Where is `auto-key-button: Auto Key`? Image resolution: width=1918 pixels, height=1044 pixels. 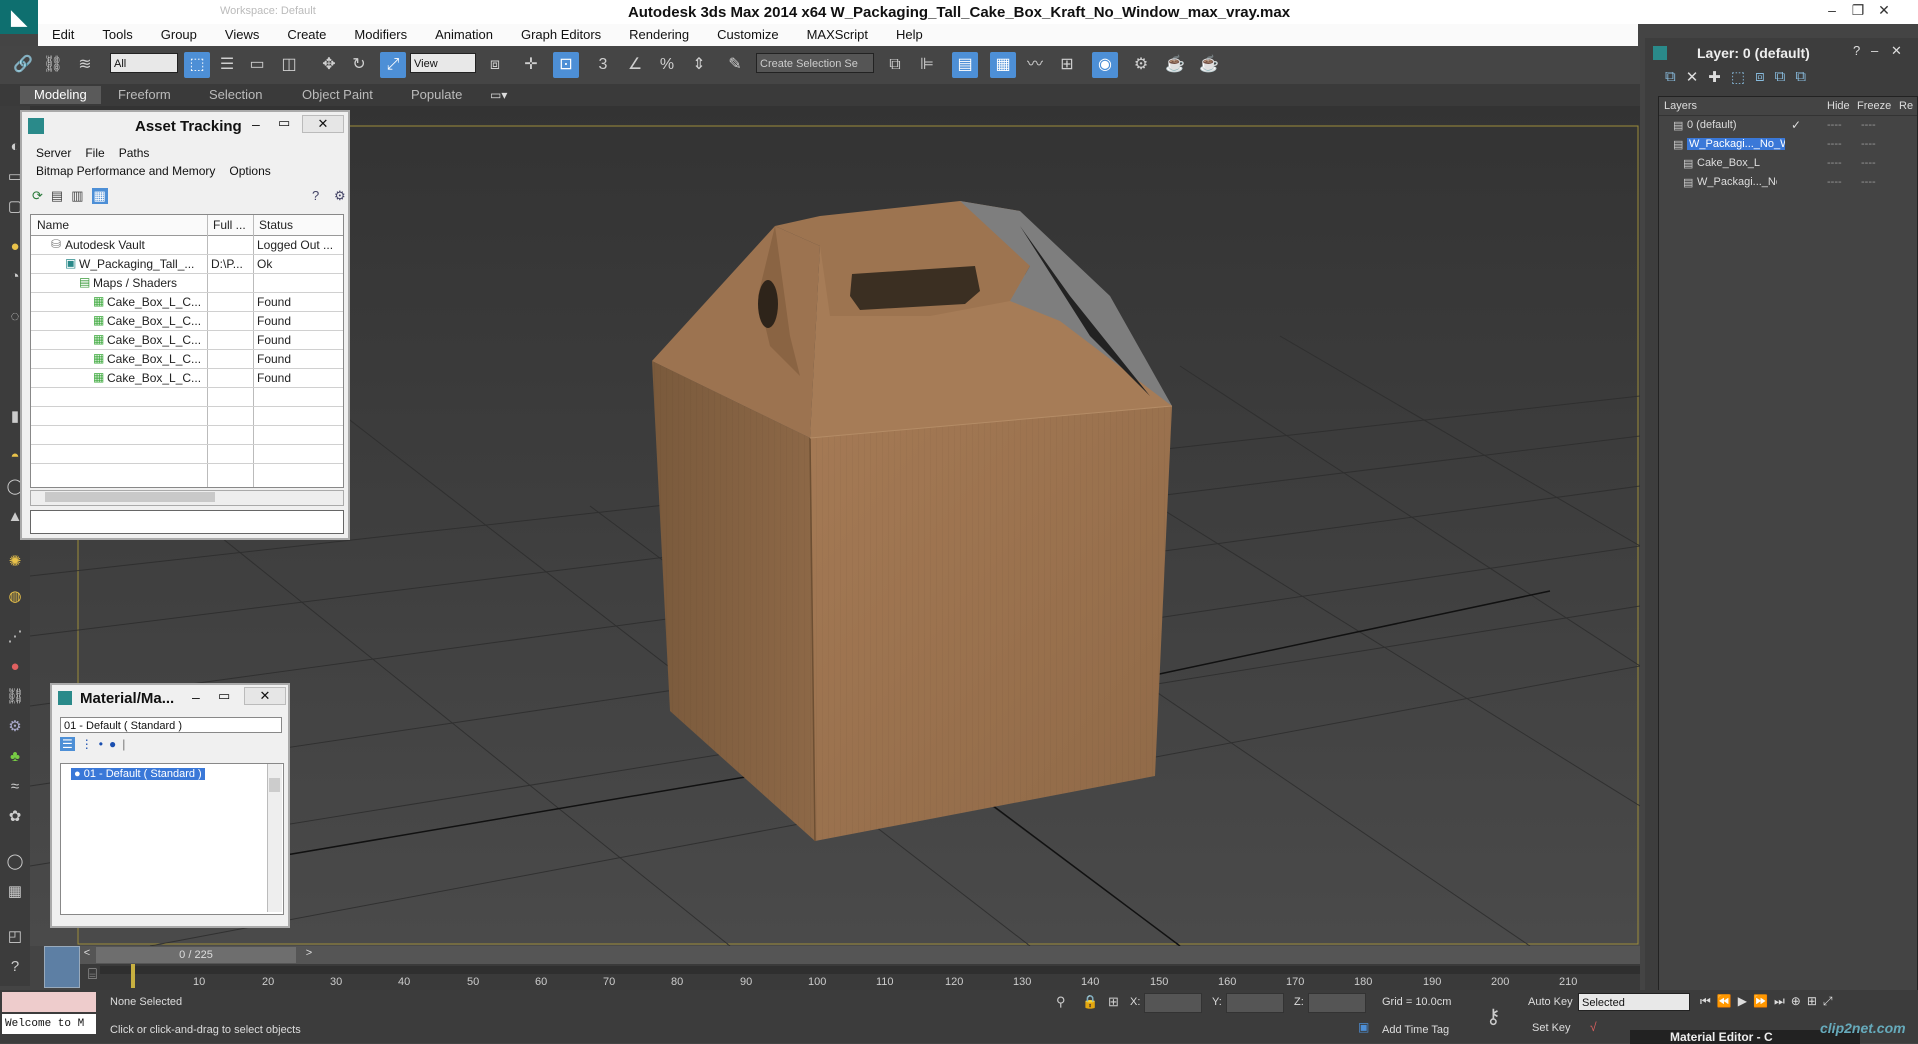 auto-key-button: Auto Key is located at coordinates (1550, 1002).